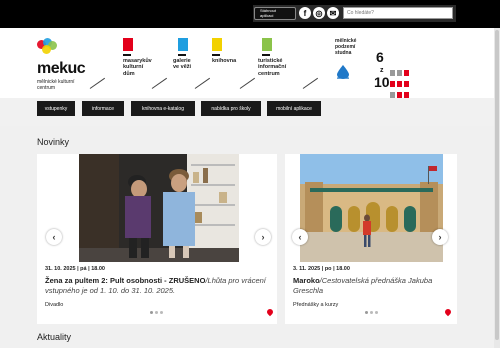 This screenshot has width=500, height=348. Describe the element at coordinates (267, 15) in the screenshot. I see `store-label-2: aplikaci` at that location.